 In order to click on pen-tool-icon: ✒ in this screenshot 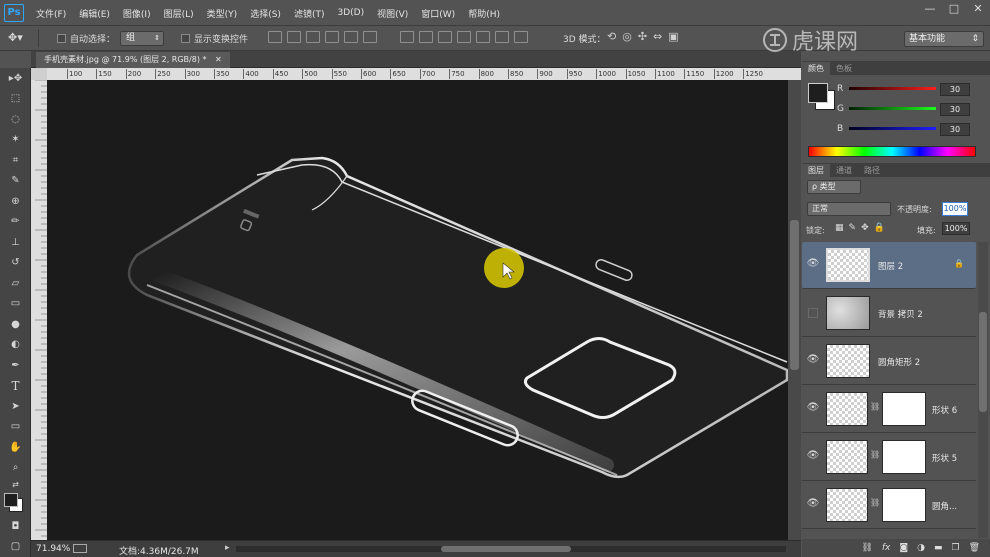, I will do `click(15, 365)`.